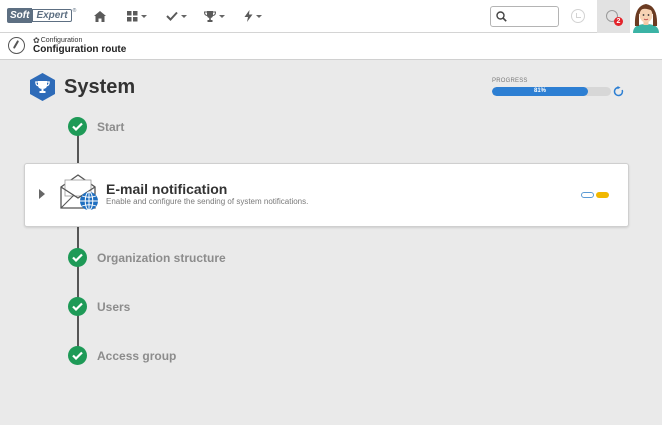  What do you see at coordinates (533, 16) in the screenshot?
I see `search-input` at bounding box center [533, 16].